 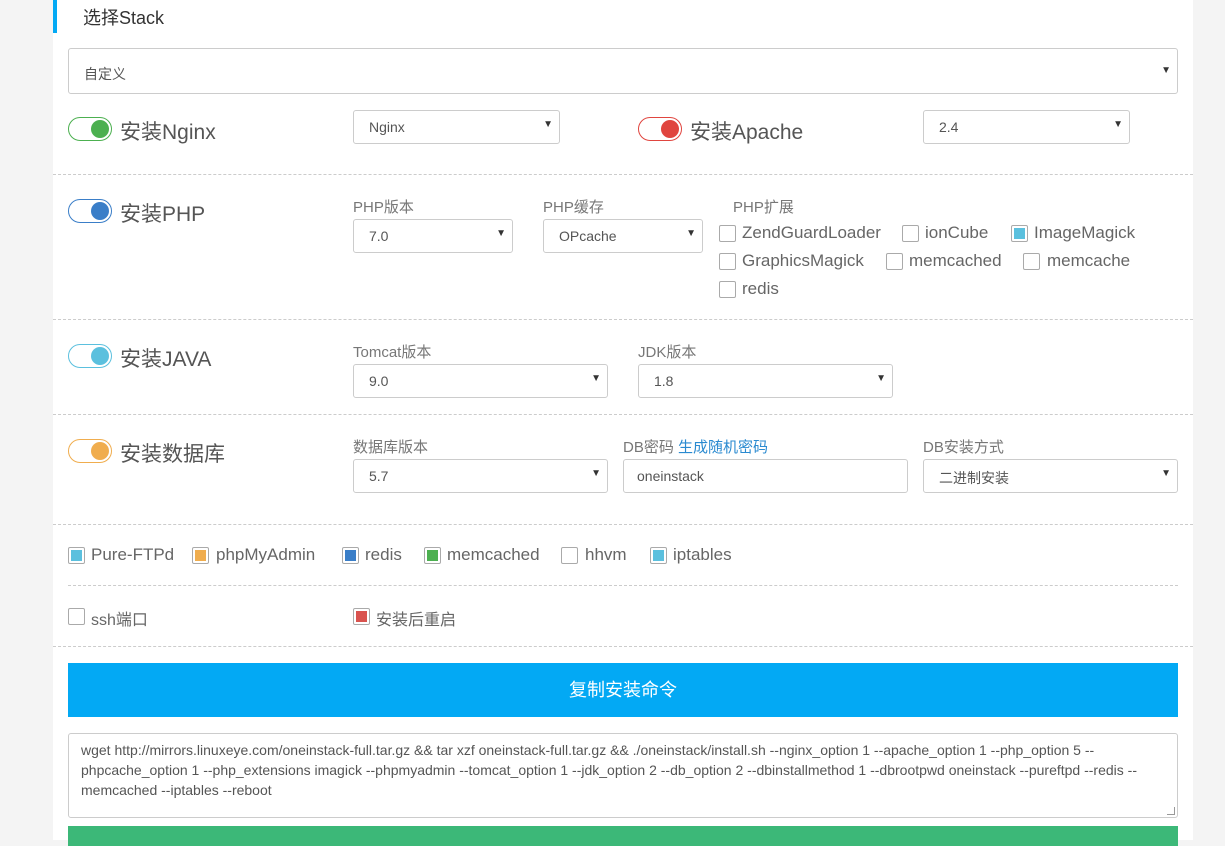 I want to click on db-password-label: DB密码 生成随机密码, so click(x=695, y=446).